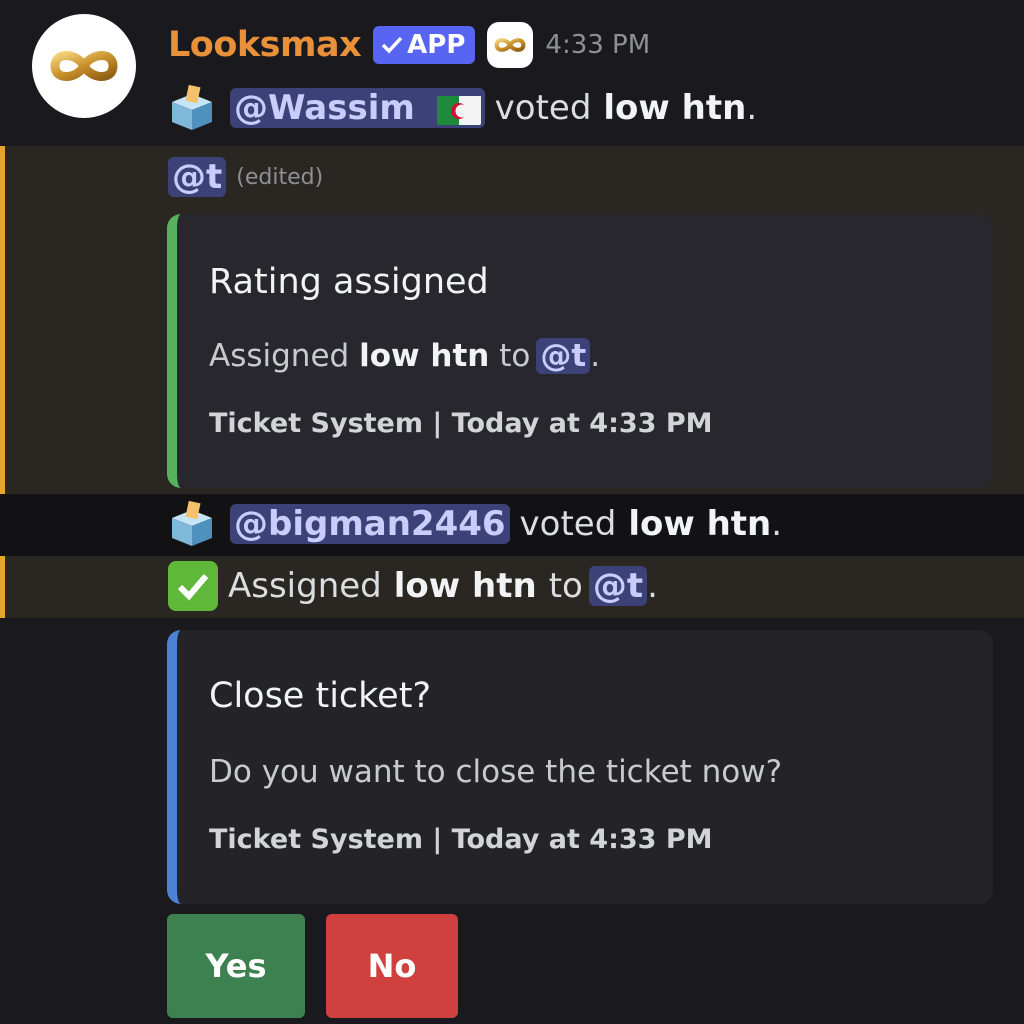  I want to click on desc-punct: ., so click(595, 356).